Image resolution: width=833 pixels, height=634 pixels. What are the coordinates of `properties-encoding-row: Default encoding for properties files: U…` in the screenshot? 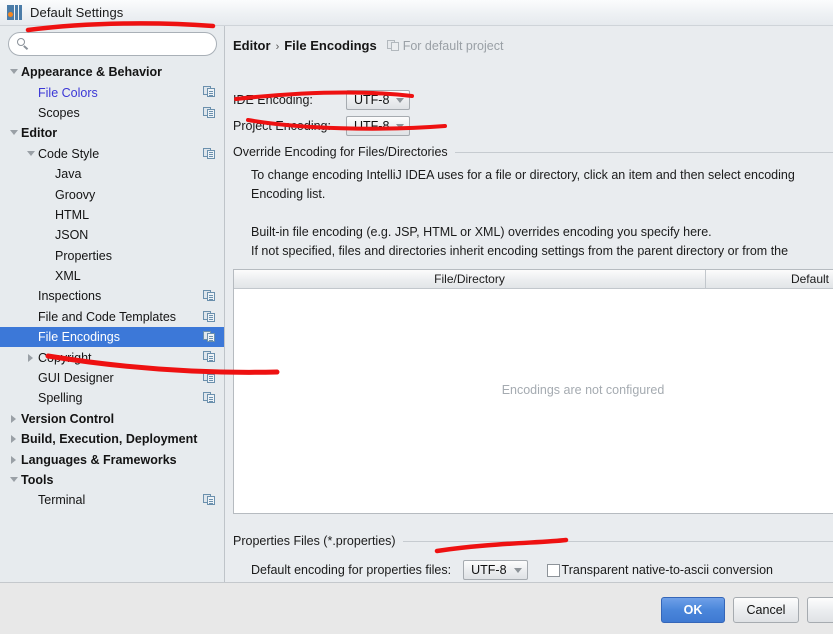 It's located at (512, 570).